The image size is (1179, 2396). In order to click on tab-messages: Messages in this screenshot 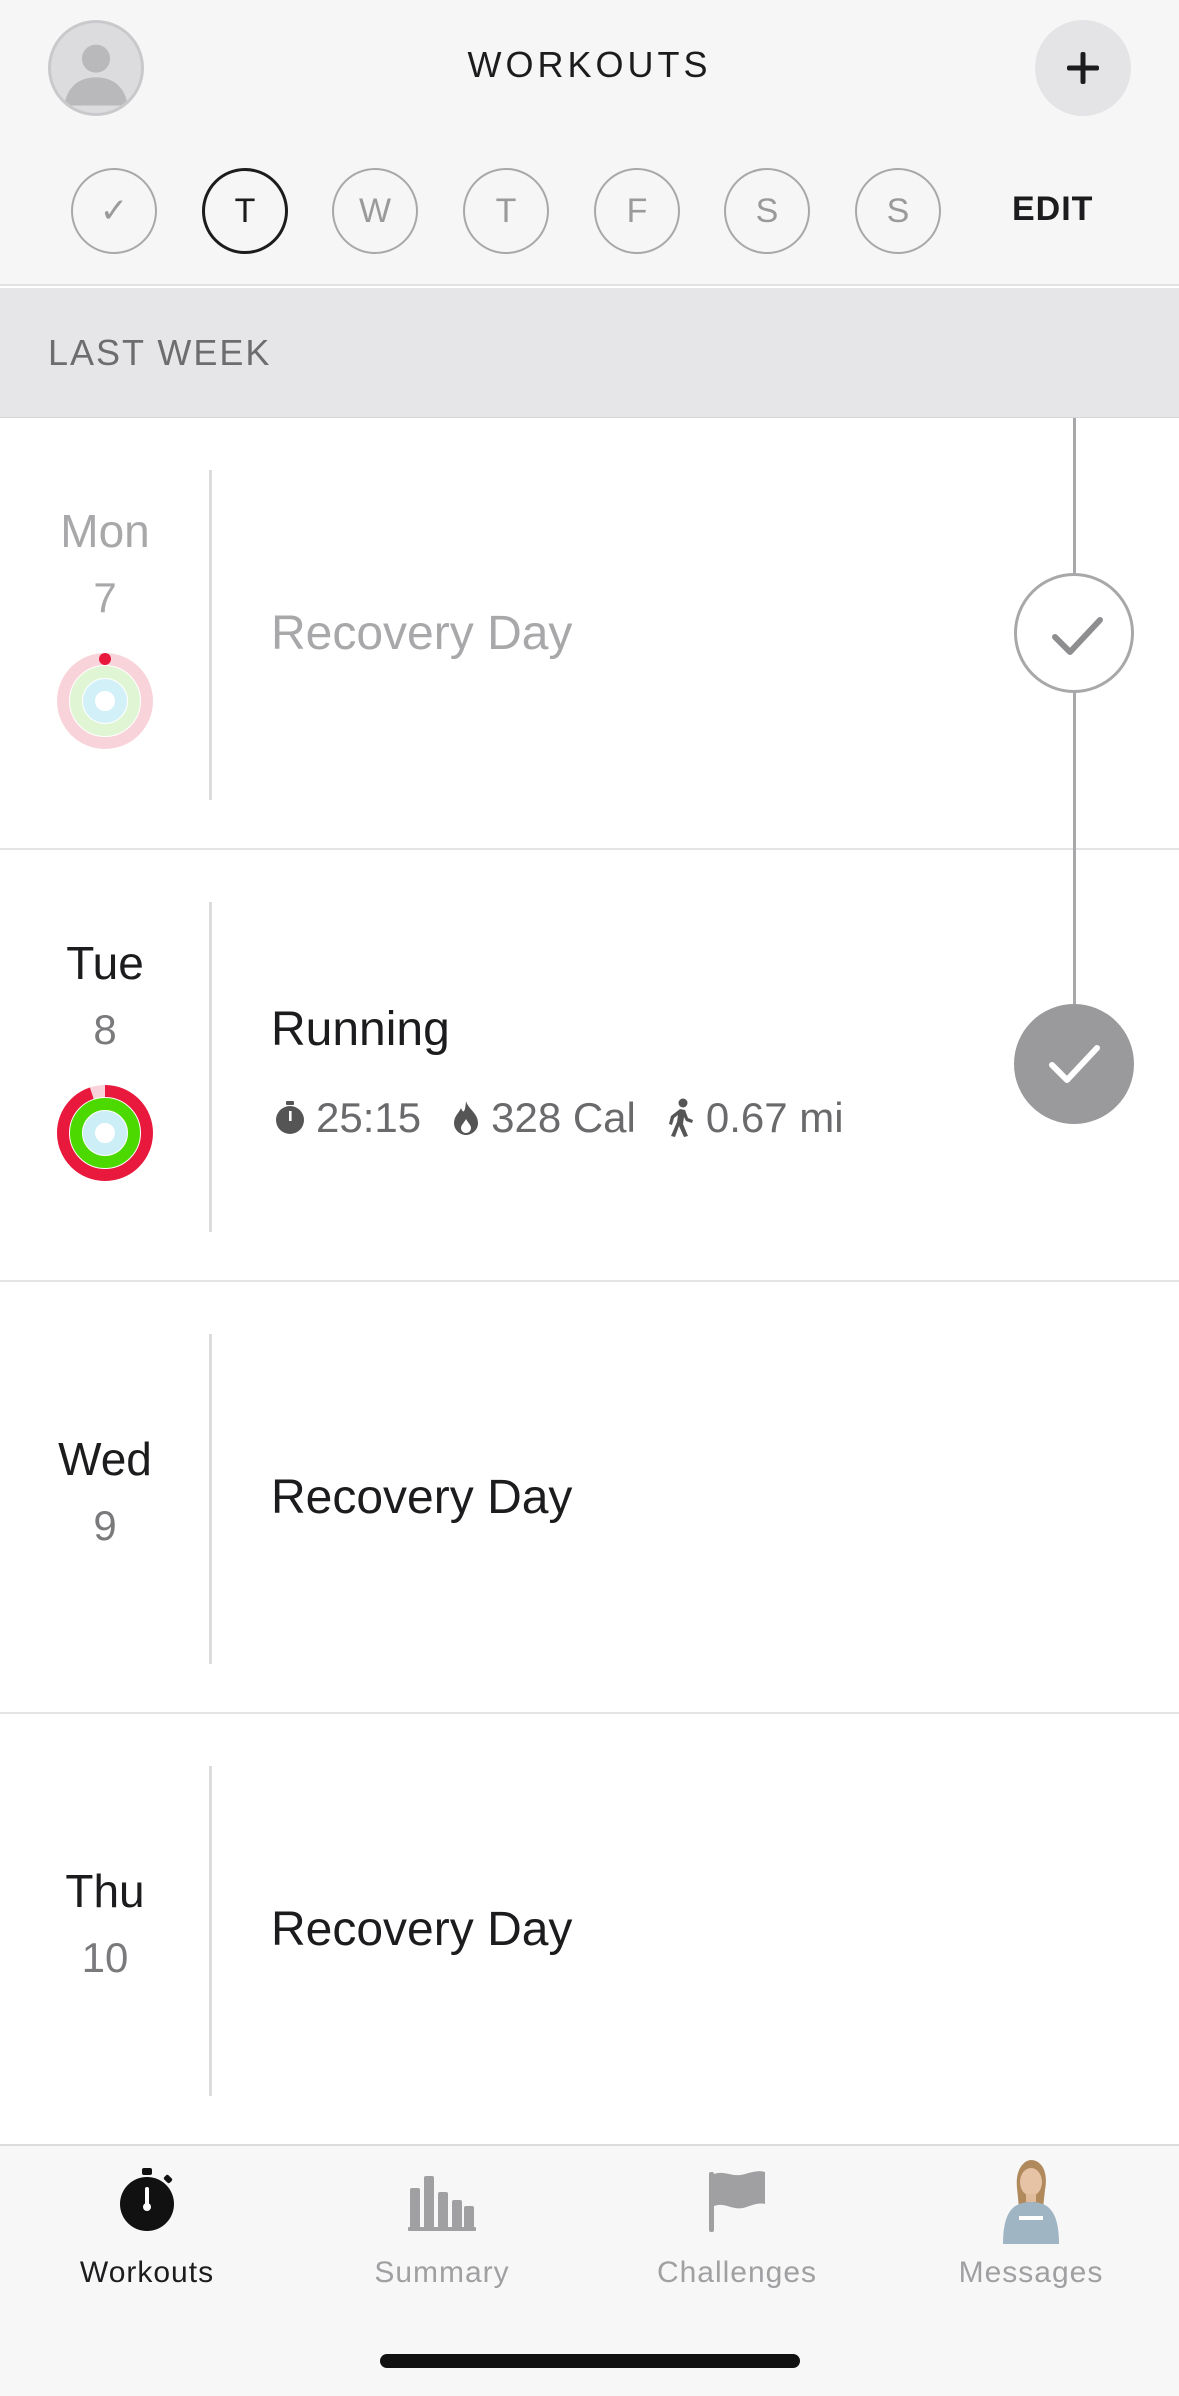, I will do `click(1031, 2236)`.